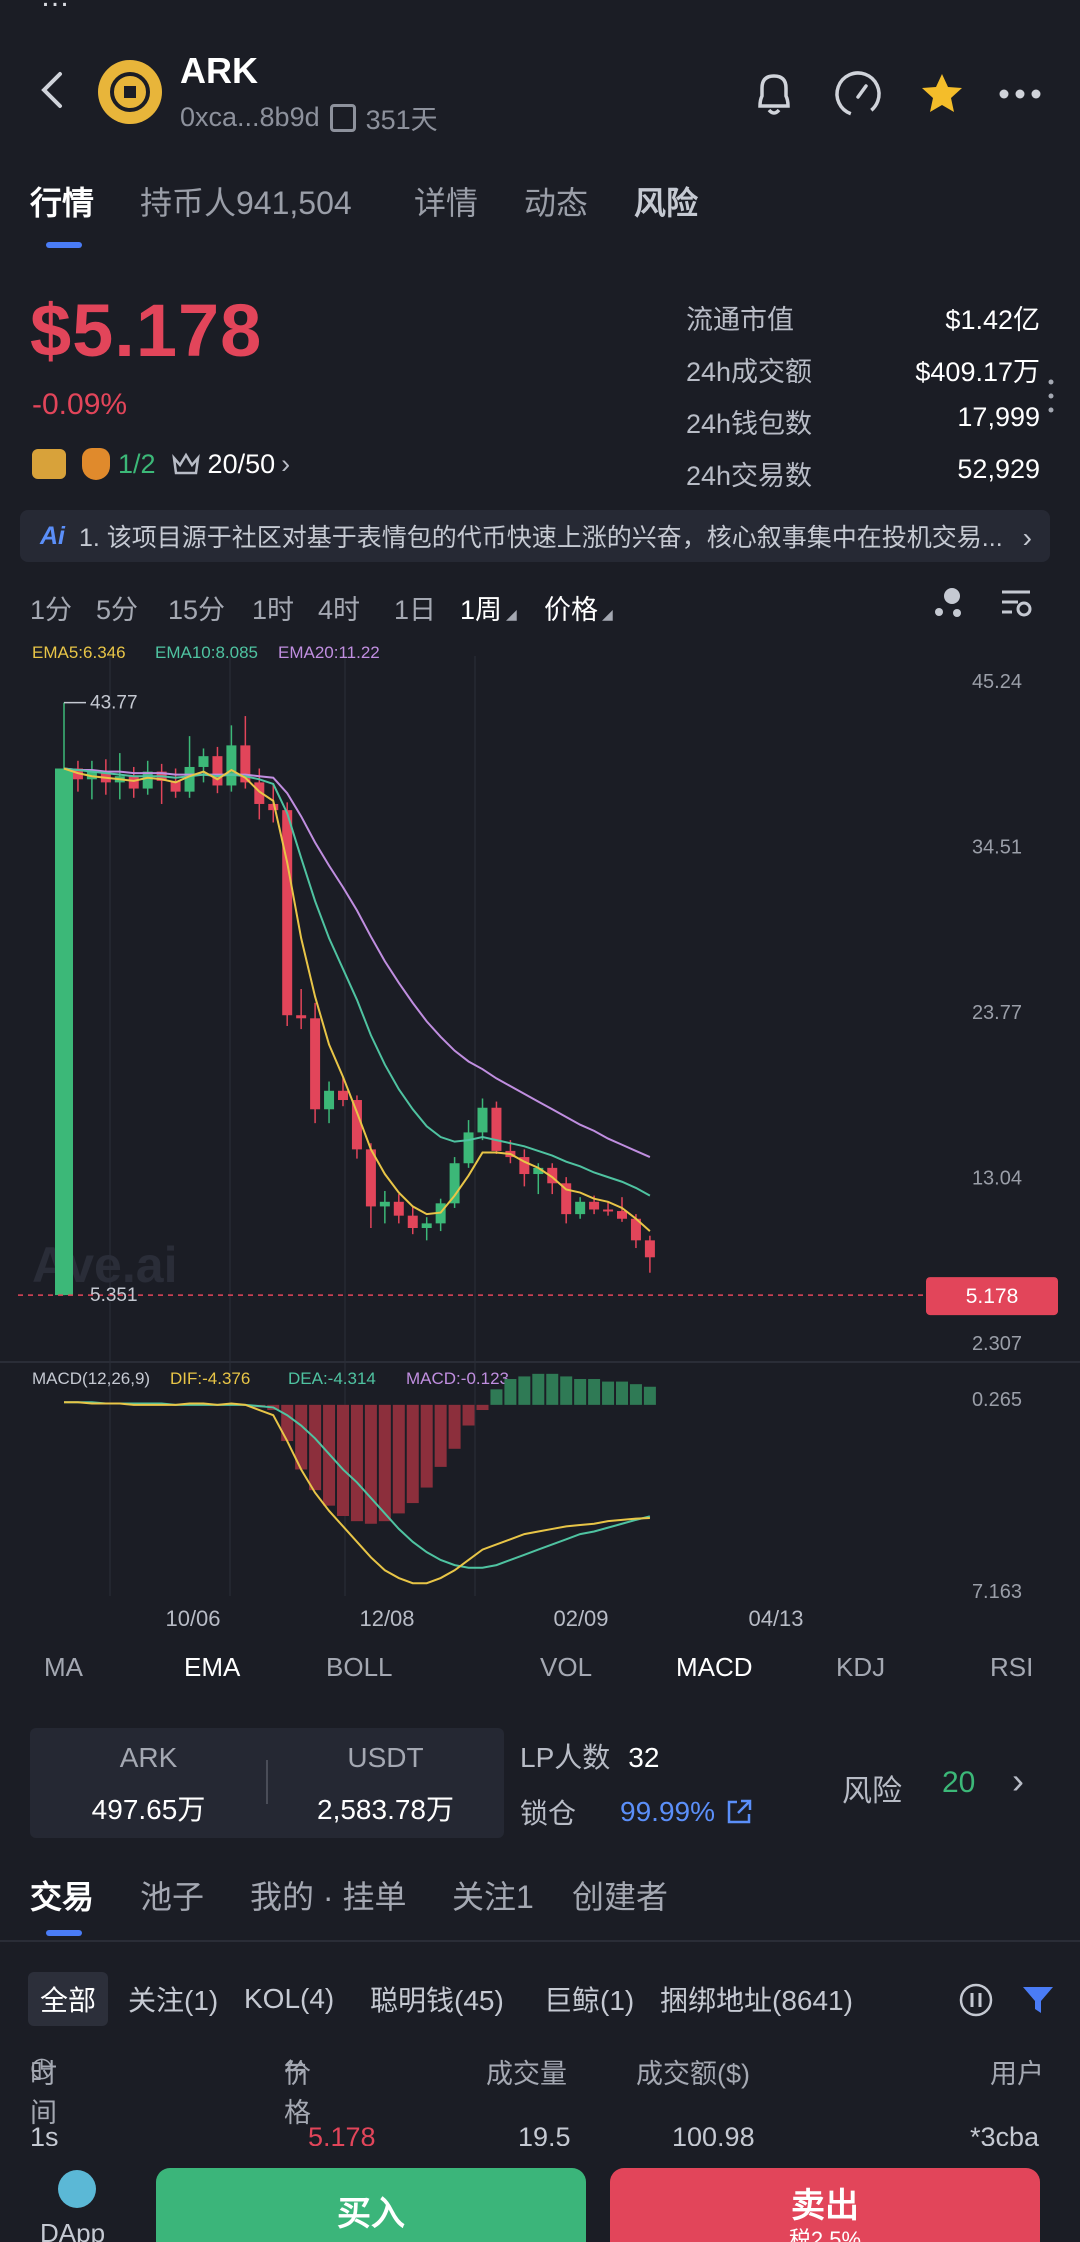  What do you see at coordinates (173, 1999) in the screenshot?
I see `filter-following: 关注(1)` at bounding box center [173, 1999].